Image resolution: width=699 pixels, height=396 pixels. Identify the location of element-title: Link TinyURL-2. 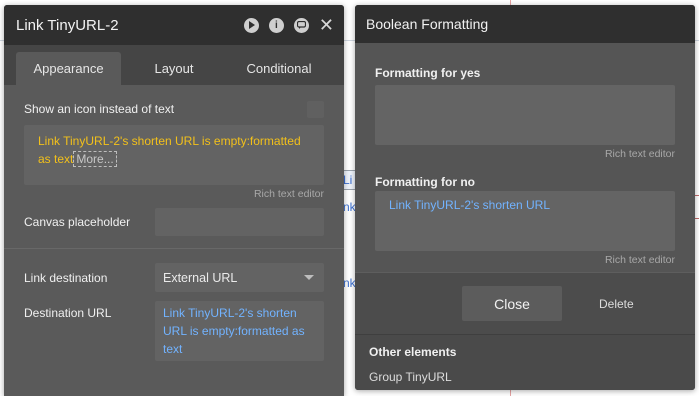
(67, 25).